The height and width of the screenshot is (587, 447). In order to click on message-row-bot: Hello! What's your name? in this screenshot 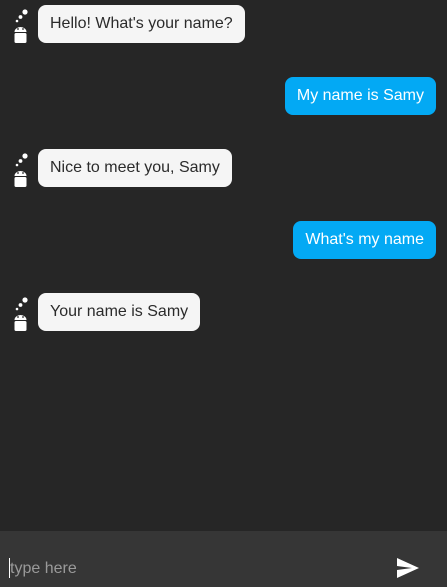, I will do `click(223, 25)`.